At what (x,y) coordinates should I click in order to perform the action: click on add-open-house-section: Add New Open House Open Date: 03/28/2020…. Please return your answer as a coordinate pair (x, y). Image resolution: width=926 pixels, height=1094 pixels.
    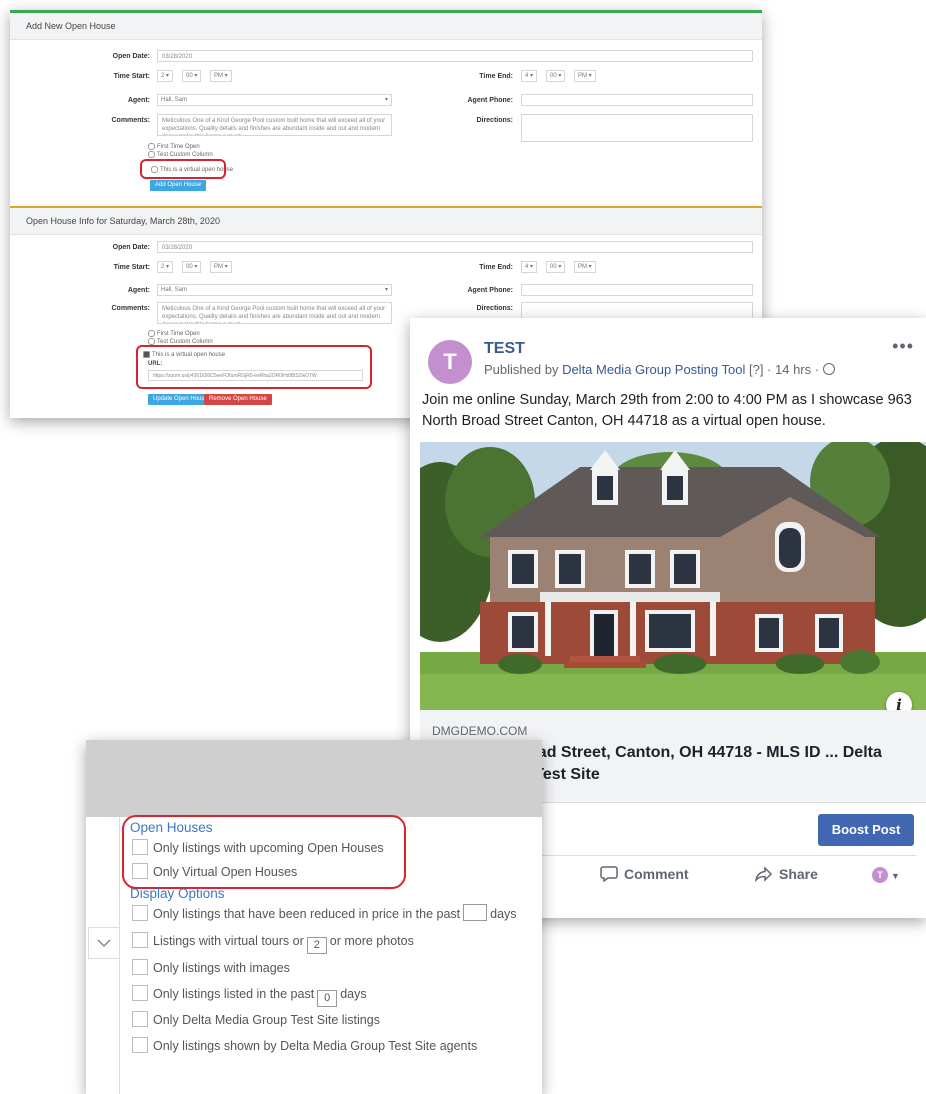
    Looking at the image, I should click on (386, 109).